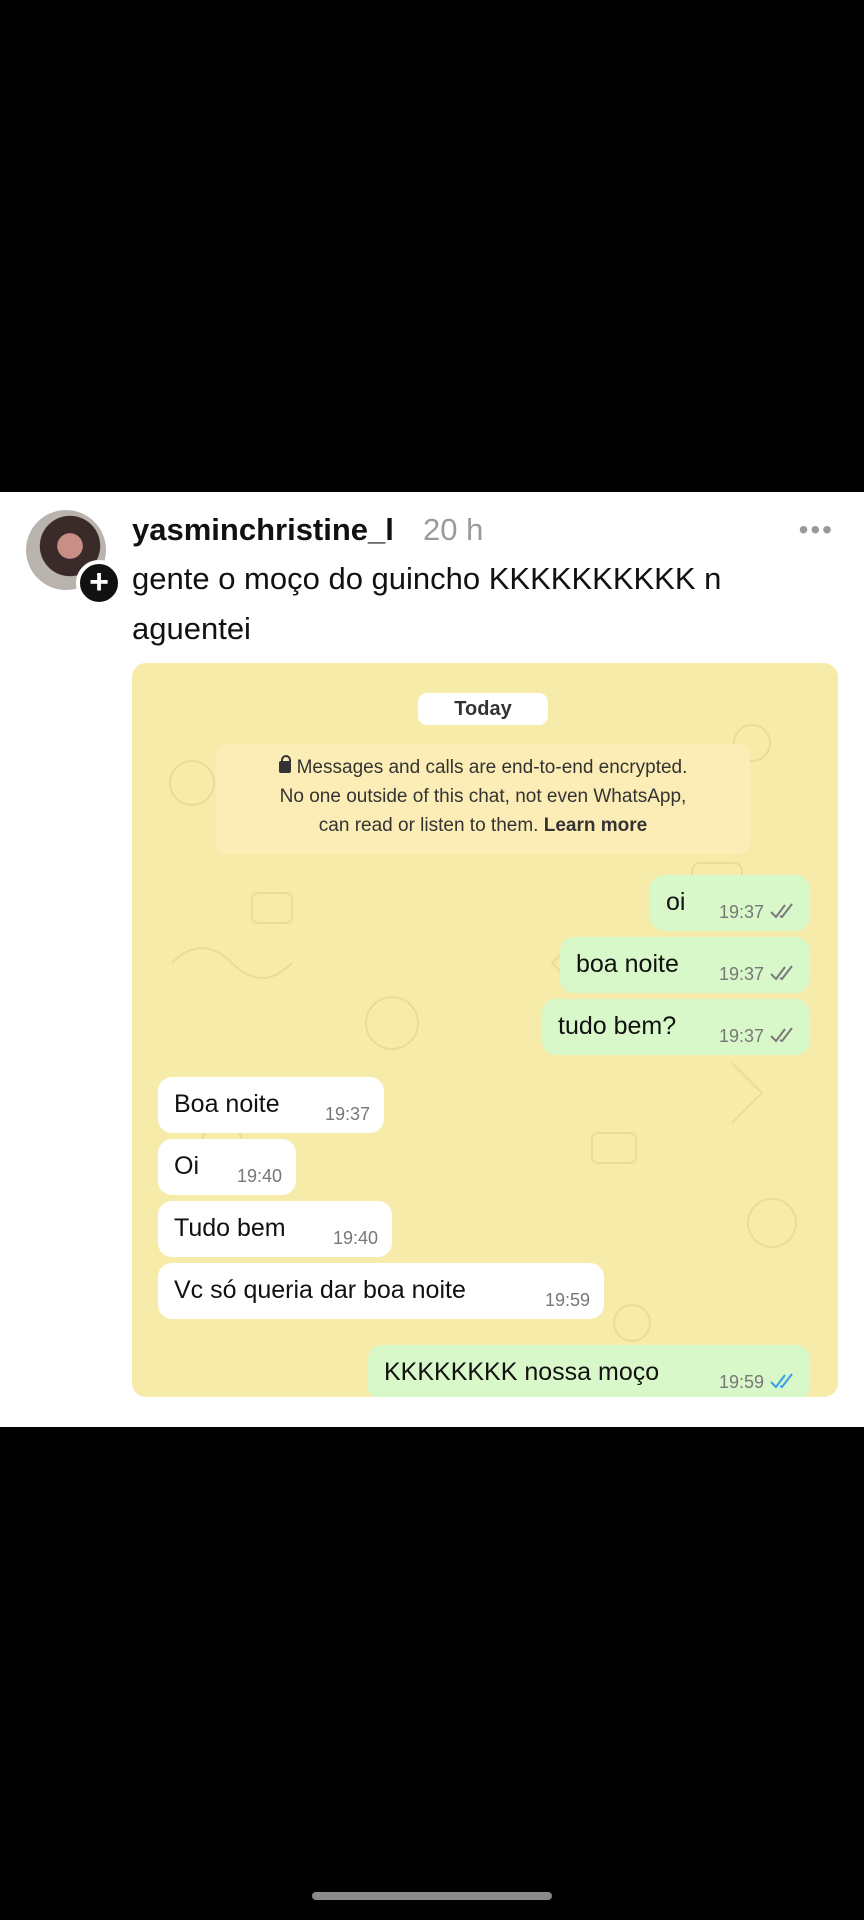  Describe the element at coordinates (595, 825) in the screenshot. I see `learn-more-link: Learn more` at that location.